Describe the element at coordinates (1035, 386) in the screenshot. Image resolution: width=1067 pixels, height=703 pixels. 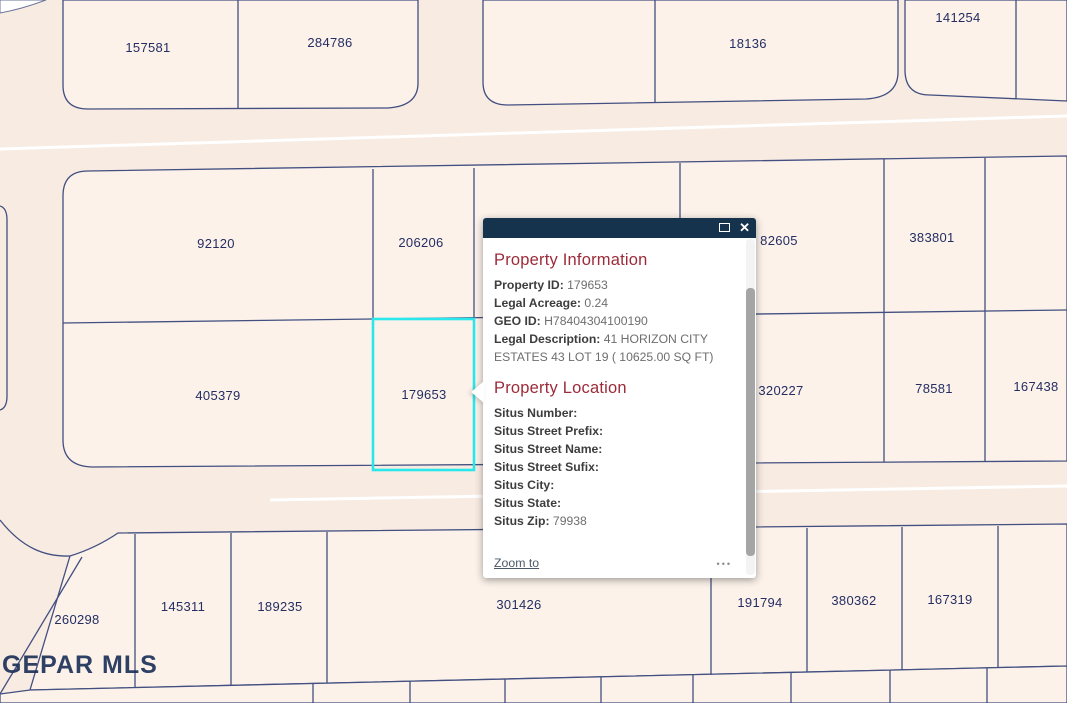
I see `parcel-label: 167438` at that location.